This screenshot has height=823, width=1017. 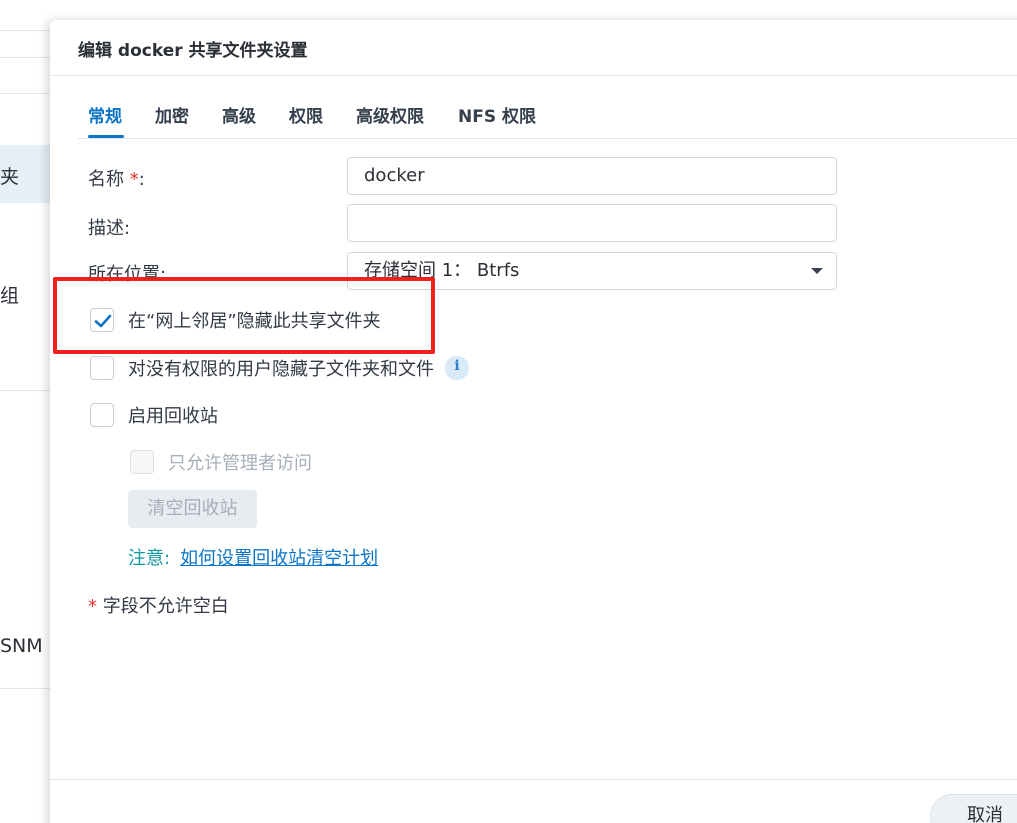 I want to click on tab-general: 常规, so click(x=105, y=114).